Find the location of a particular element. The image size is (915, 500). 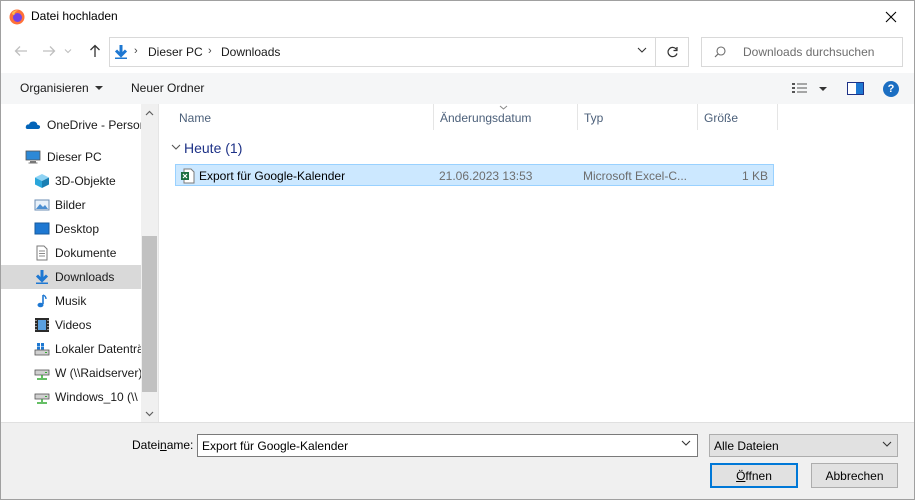

column-header-name: Name is located at coordinates (195, 117).